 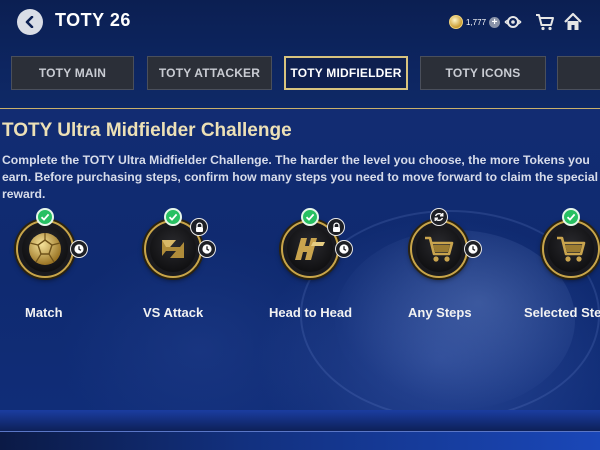 I want to click on tab-label: TOTY MIDFIELDER, so click(x=346, y=73).